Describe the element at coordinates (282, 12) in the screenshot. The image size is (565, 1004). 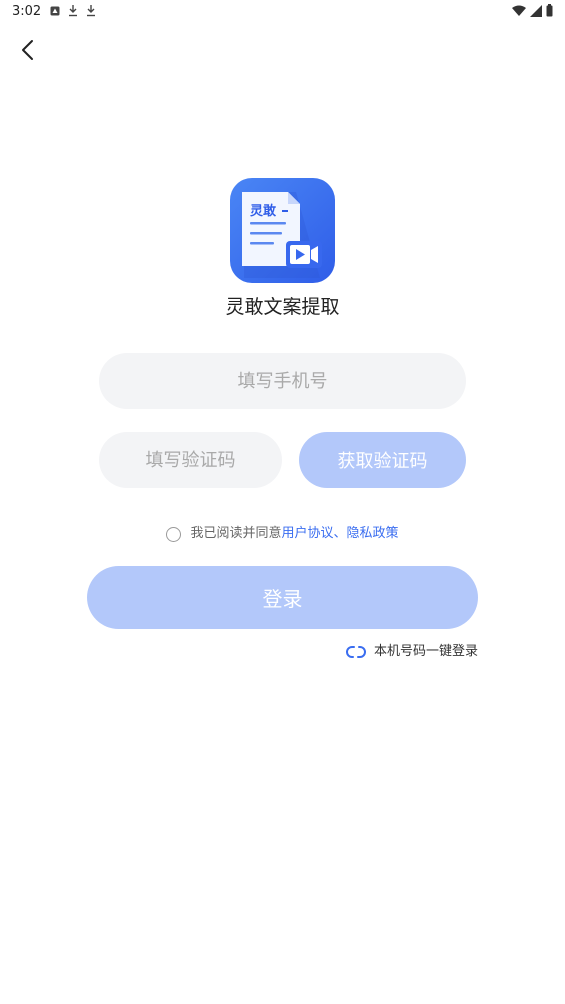
I see `status-bar: 3:02` at that location.